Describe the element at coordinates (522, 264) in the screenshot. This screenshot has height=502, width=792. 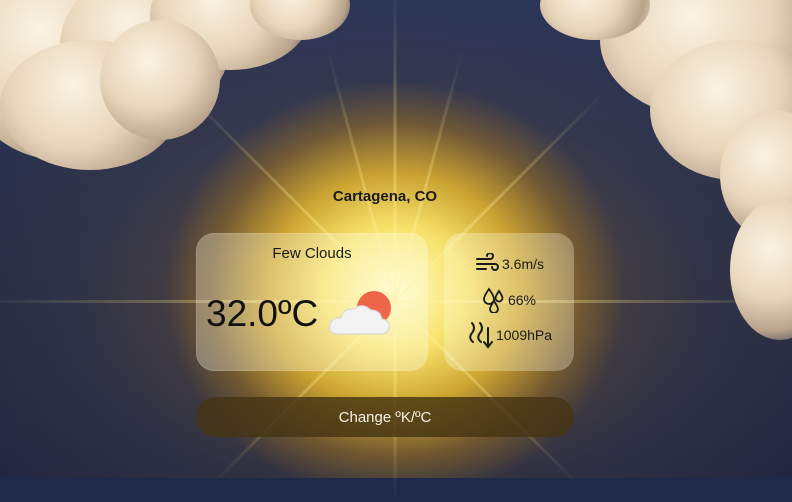
I see `wind-value: 3.6m/s` at that location.